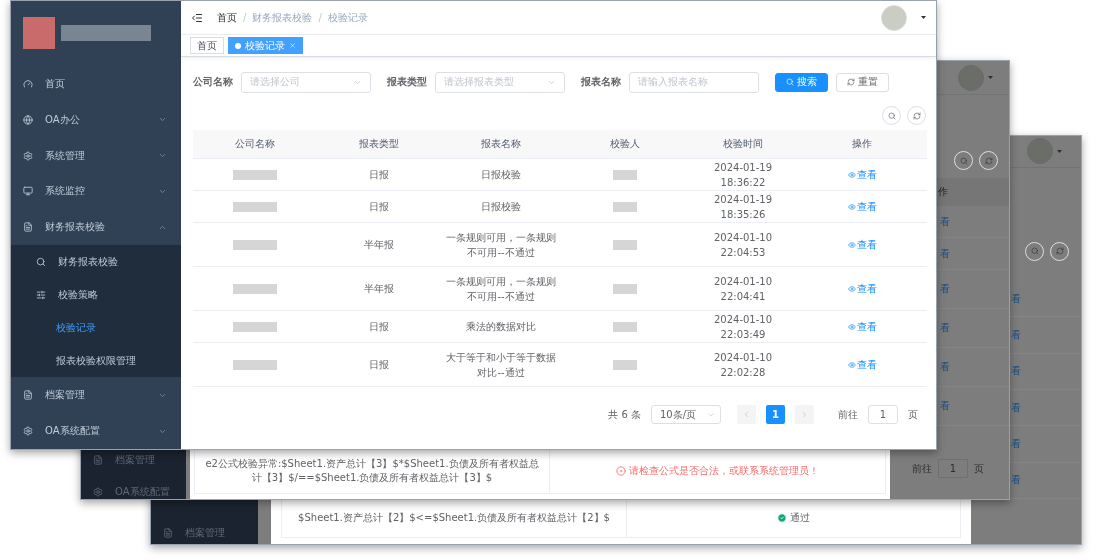  Describe the element at coordinates (292, 45) in the screenshot. I see `close-icon` at that location.